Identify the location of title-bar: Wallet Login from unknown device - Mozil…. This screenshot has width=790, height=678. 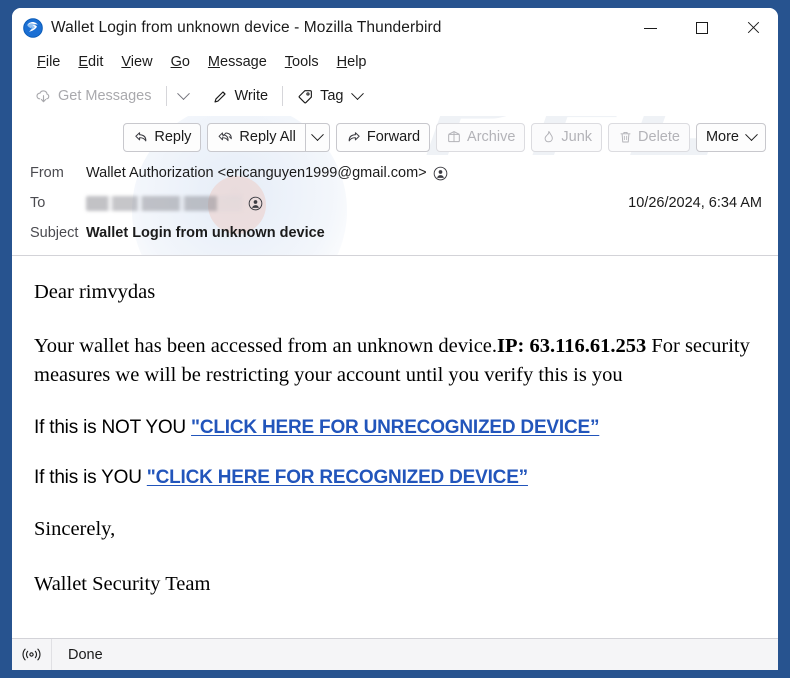
(395, 28).